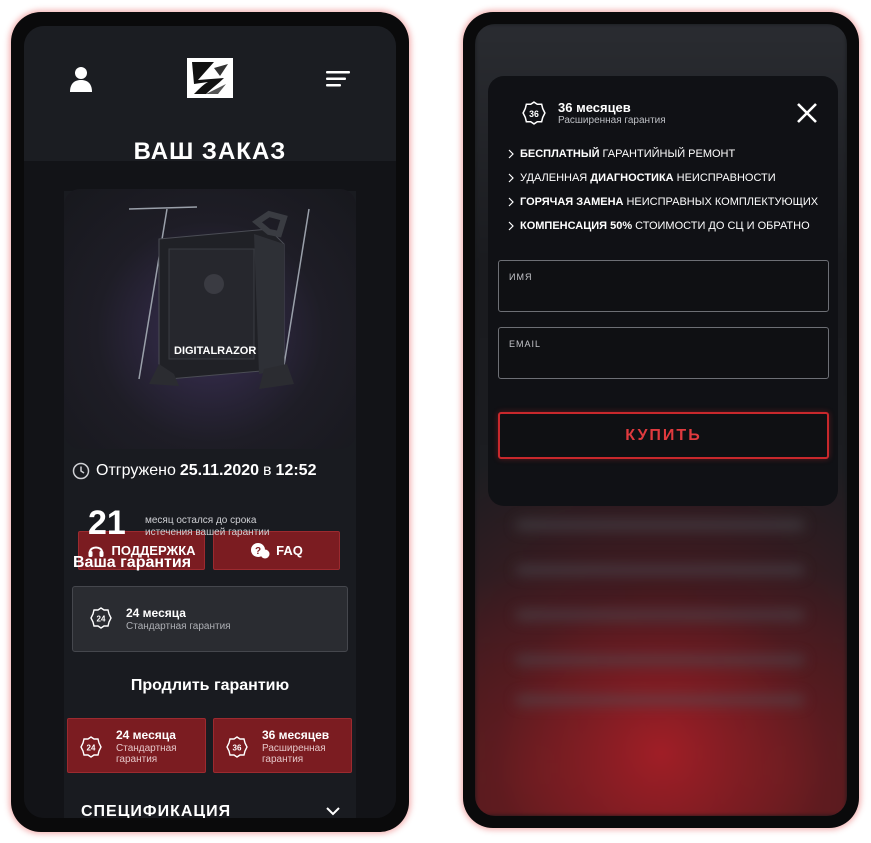 This screenshot has width=871, height=843. I want to click on feature-item: УДАЛЕННАЯ ДИАГНОСТИКА НЕИСПРАВНОСТИ, so click(642, 178).